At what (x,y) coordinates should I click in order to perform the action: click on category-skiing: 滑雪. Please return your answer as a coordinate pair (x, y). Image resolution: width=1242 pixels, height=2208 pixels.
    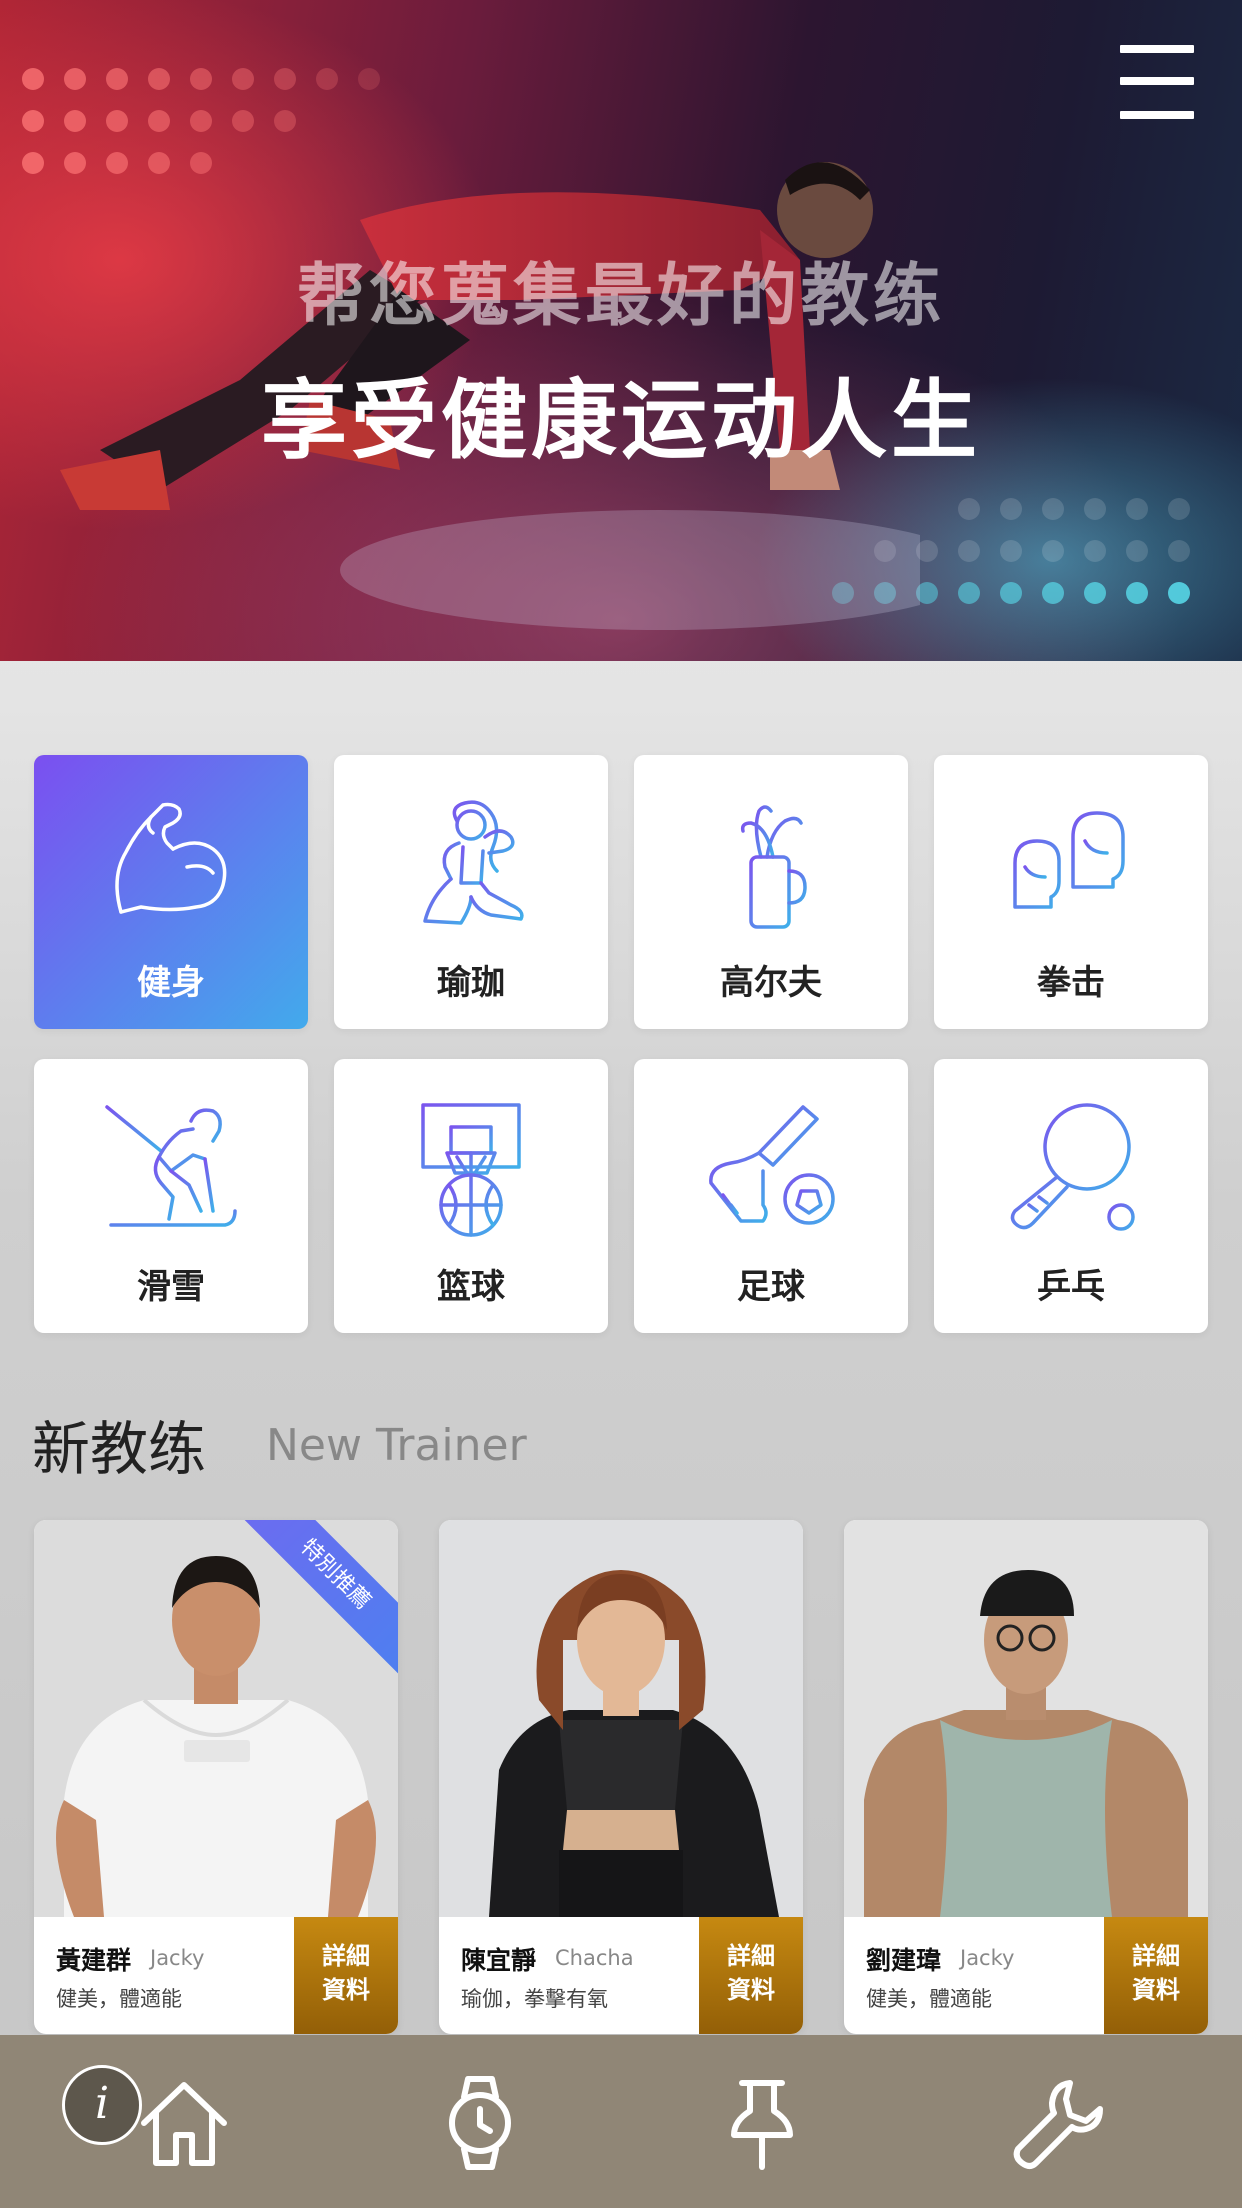
    Looking at the image, I should click on (171, 1196).